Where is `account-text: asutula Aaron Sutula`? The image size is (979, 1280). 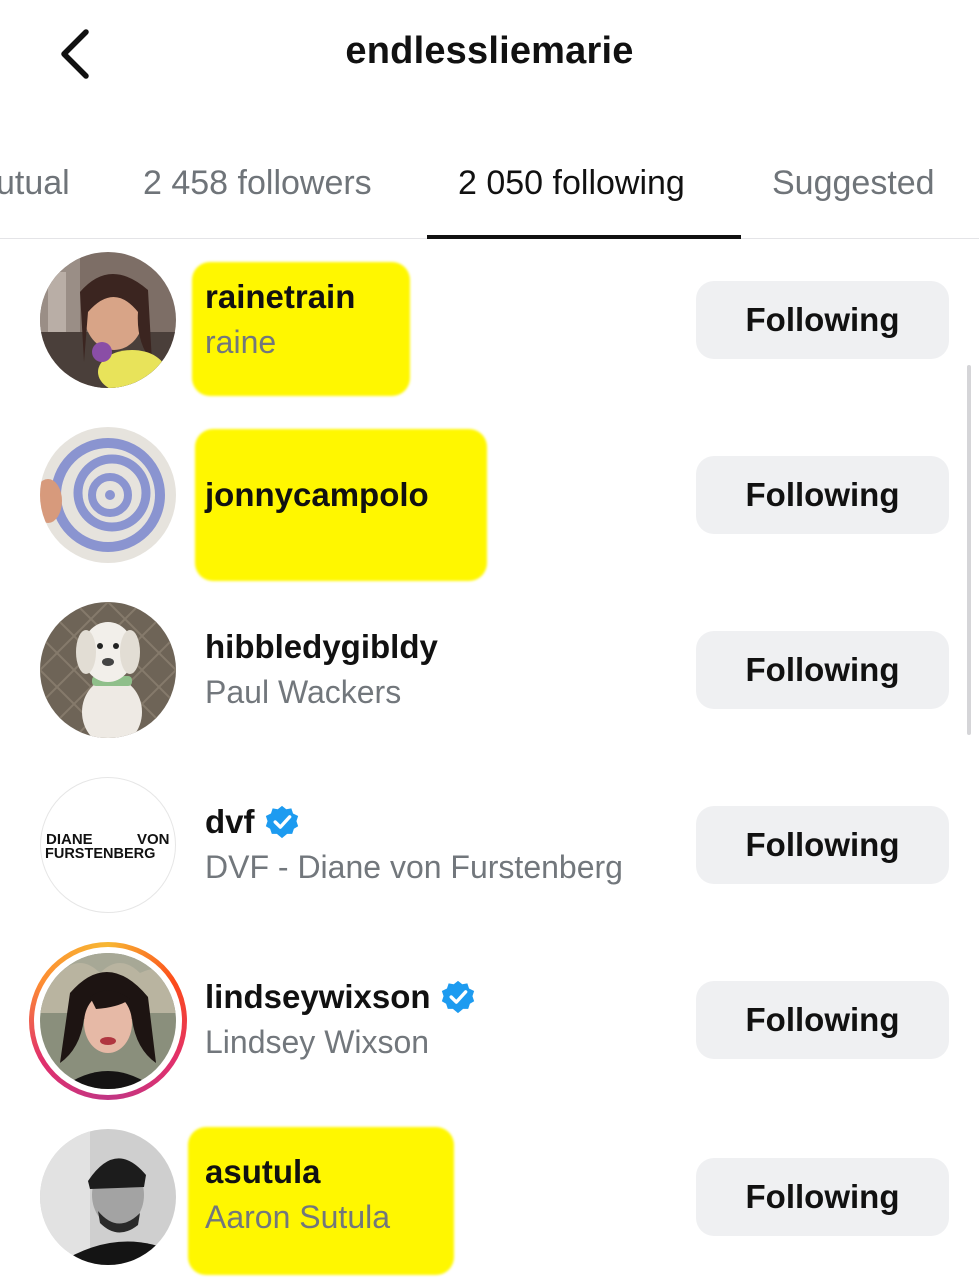
account-text: asutula Aaron Sutula is located at coordinates (297, 1194).